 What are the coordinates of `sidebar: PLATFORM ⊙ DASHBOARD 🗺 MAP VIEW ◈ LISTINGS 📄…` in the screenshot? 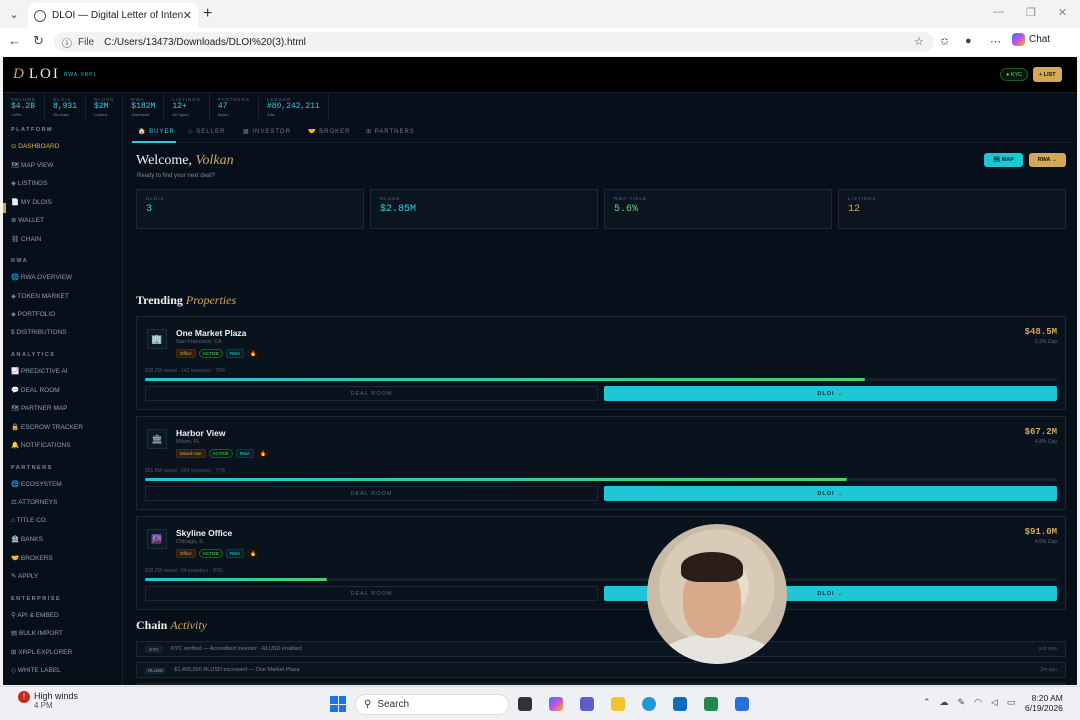 It's located at (63, 403).